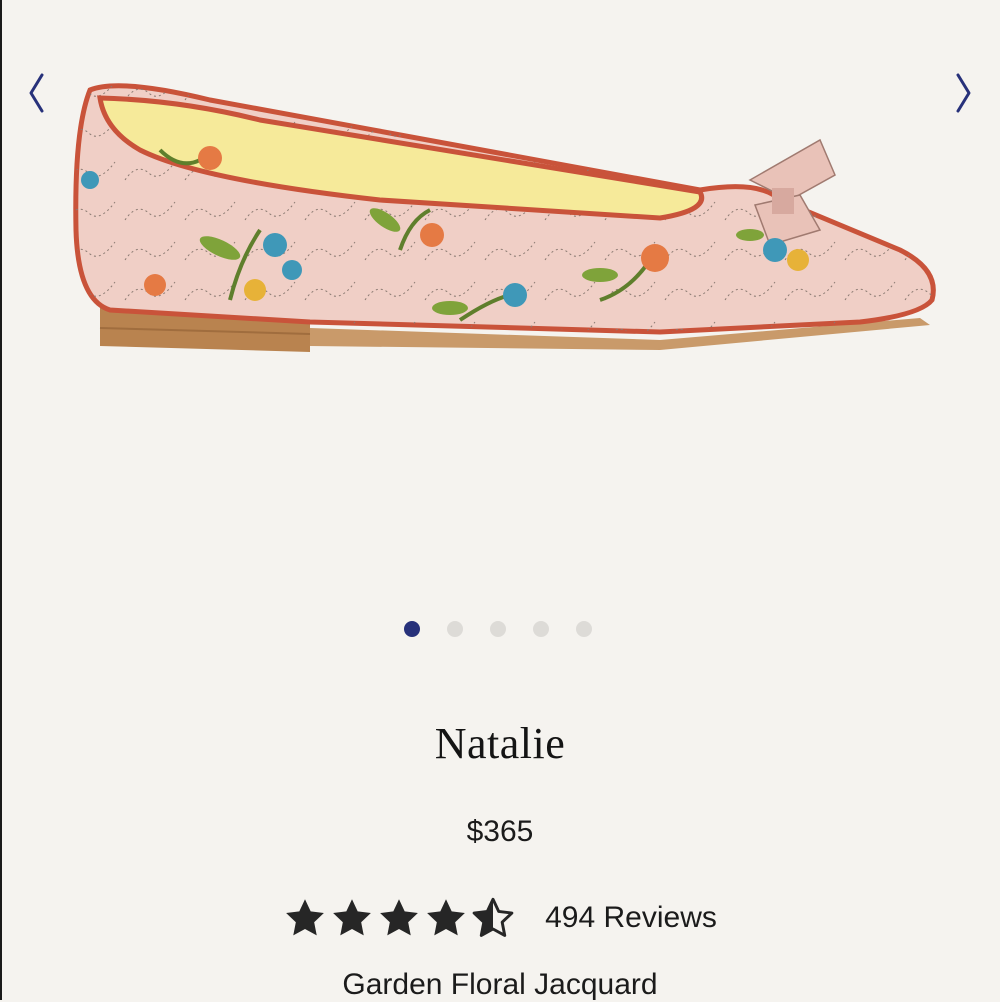 This screenshot has height=1002, width=1000. I want to click on carousel-dots, so click(499, 629).